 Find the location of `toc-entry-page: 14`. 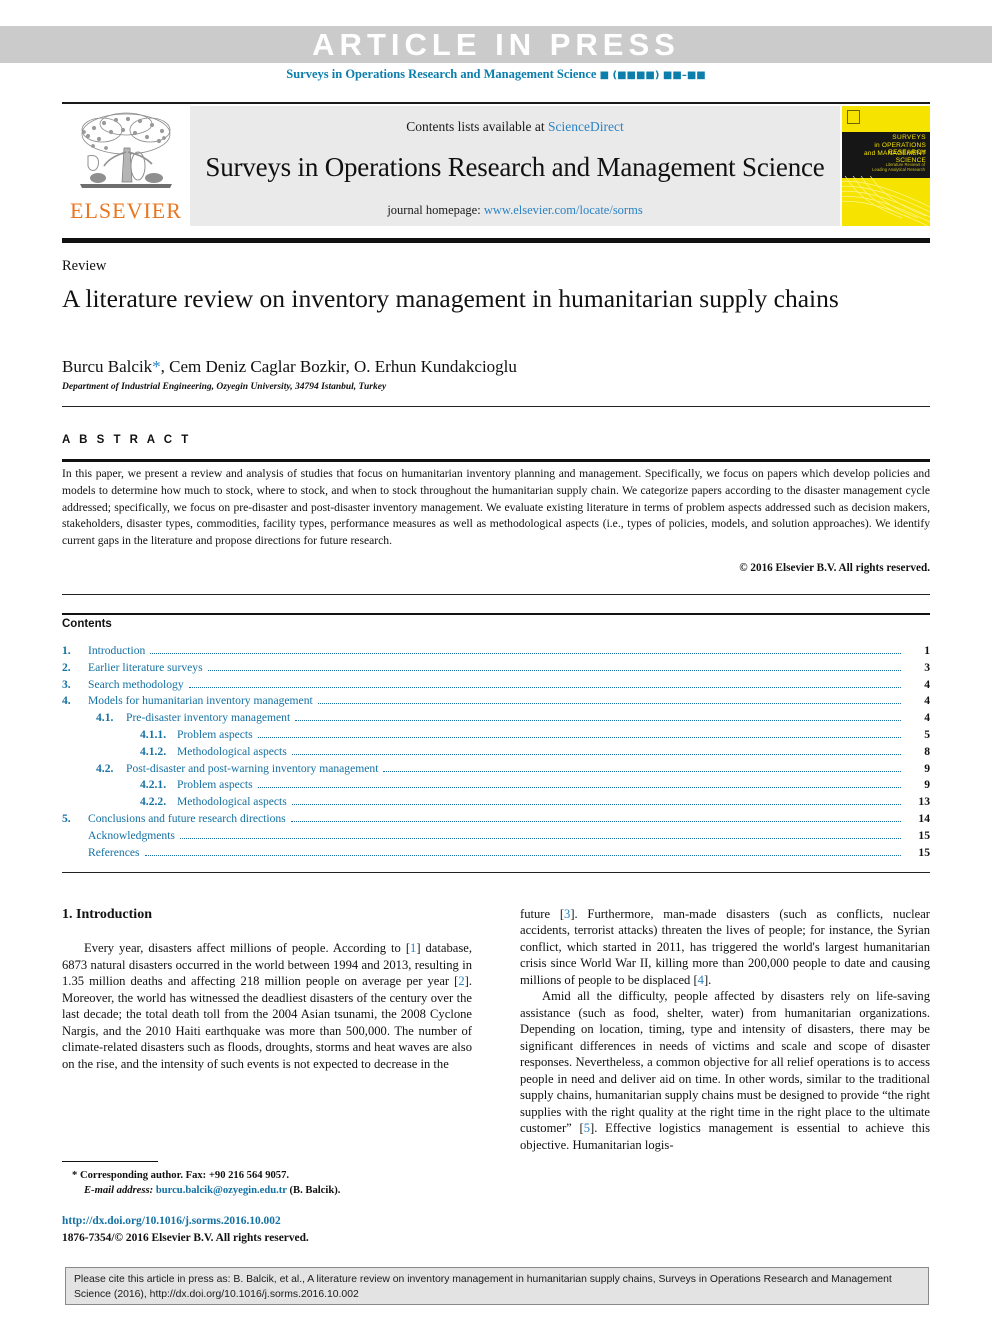

toc-entry-page: 14 is located at coordinates (924, 818).